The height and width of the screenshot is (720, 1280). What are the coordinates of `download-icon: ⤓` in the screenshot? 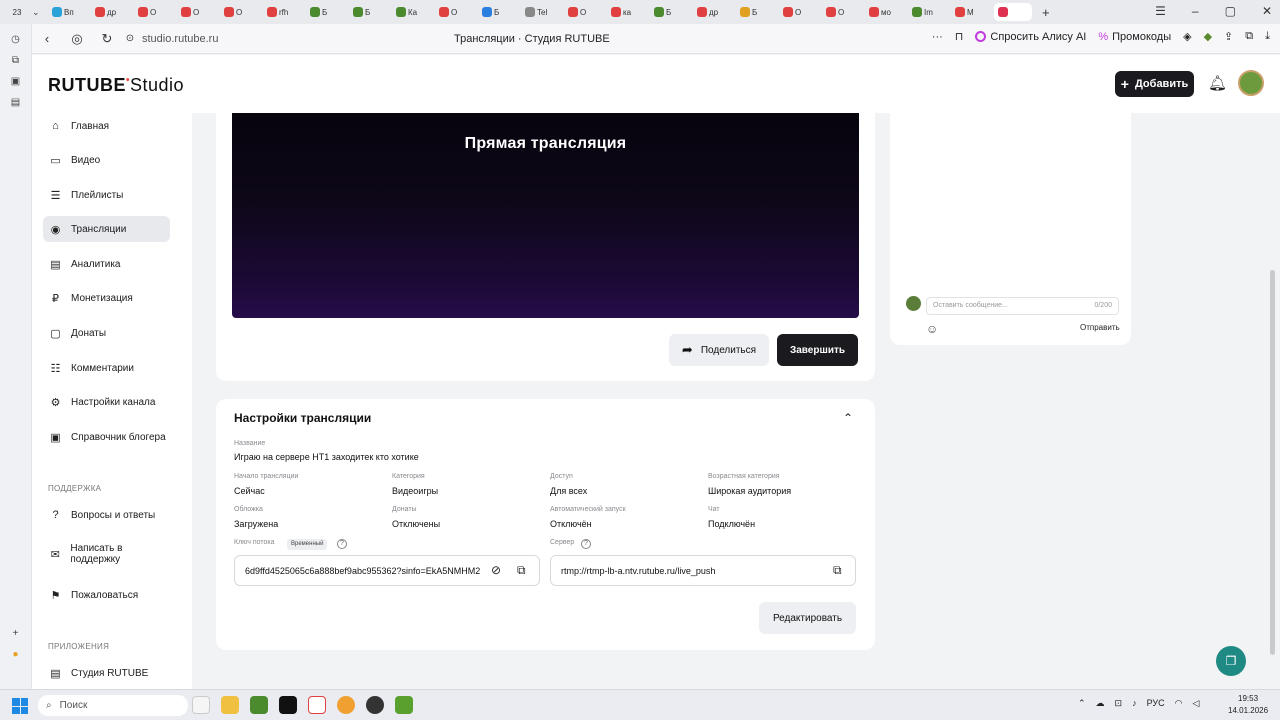 It's located at (1267, 36).